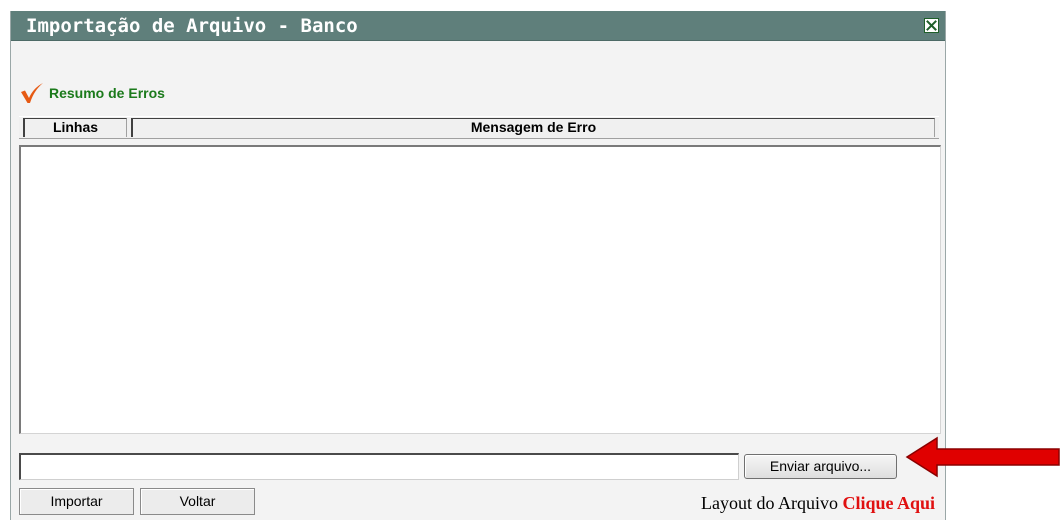 This screenshot has width=1064, height=520. I want to click on close-button, so click(931, 25).